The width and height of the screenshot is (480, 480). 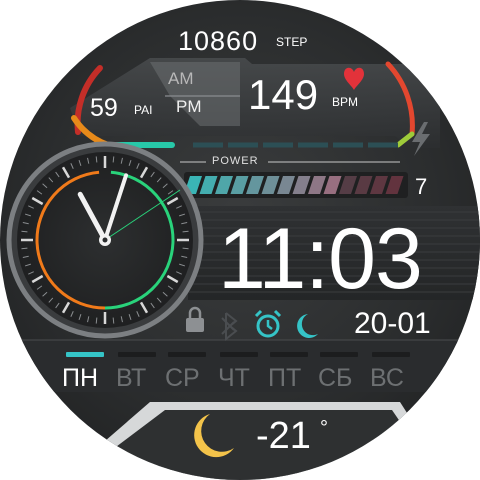 I want to click on weather-temperature: -21, so click(x=283, y=436).